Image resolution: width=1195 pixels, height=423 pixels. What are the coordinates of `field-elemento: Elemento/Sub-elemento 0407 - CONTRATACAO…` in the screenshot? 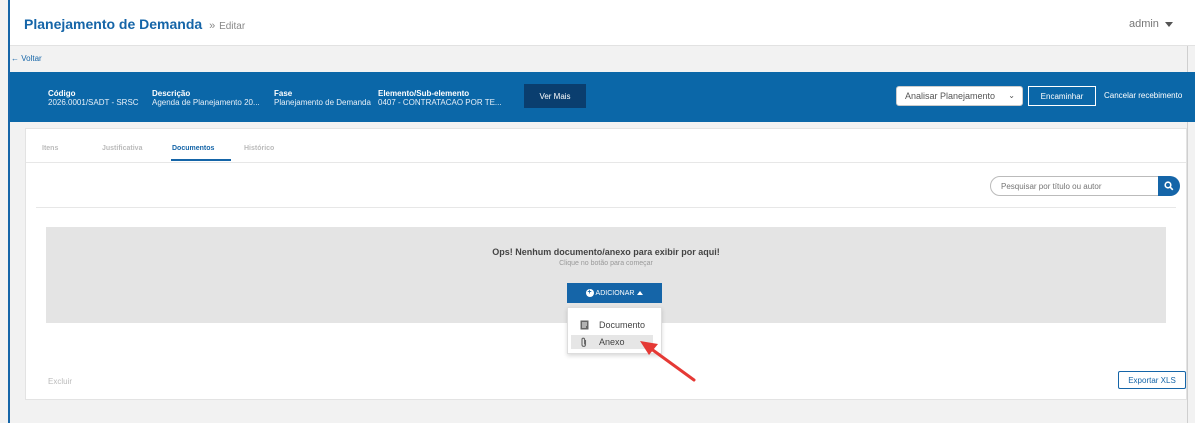 It's located at (440, 98).